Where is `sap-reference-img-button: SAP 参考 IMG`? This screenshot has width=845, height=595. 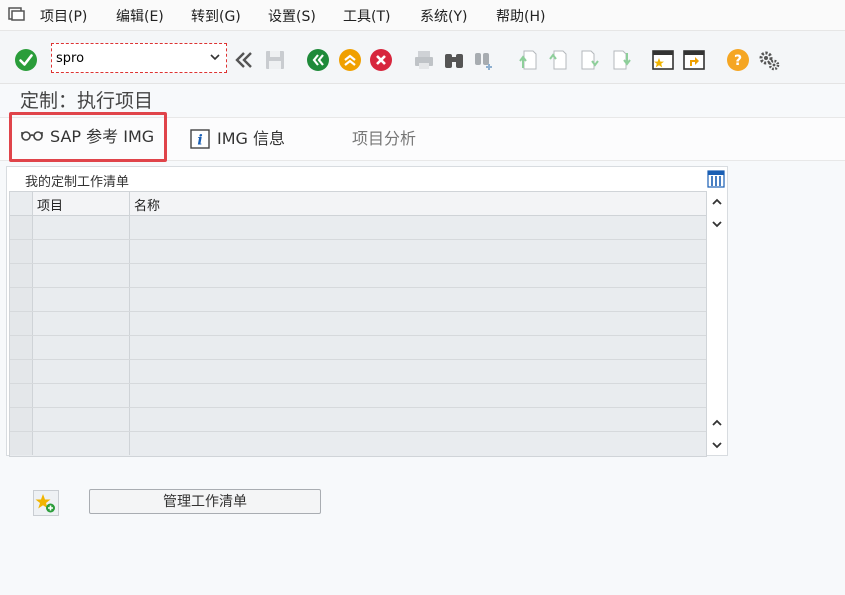
sap-reference-img-button: SAP 参考 IMG is located at coordinates (88, 137).